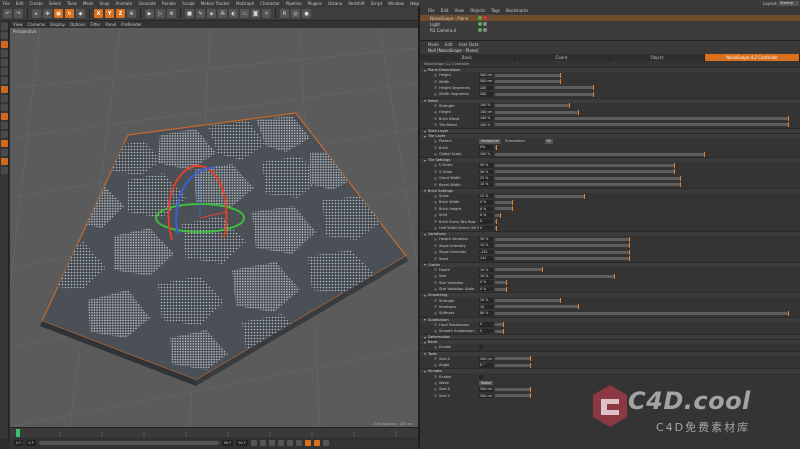 The width and height of the screenshot is (800, 449). What do you see at coordinates (280, 443) in the screenshot?
I see `play-icon` at bounding box center [280, 443].